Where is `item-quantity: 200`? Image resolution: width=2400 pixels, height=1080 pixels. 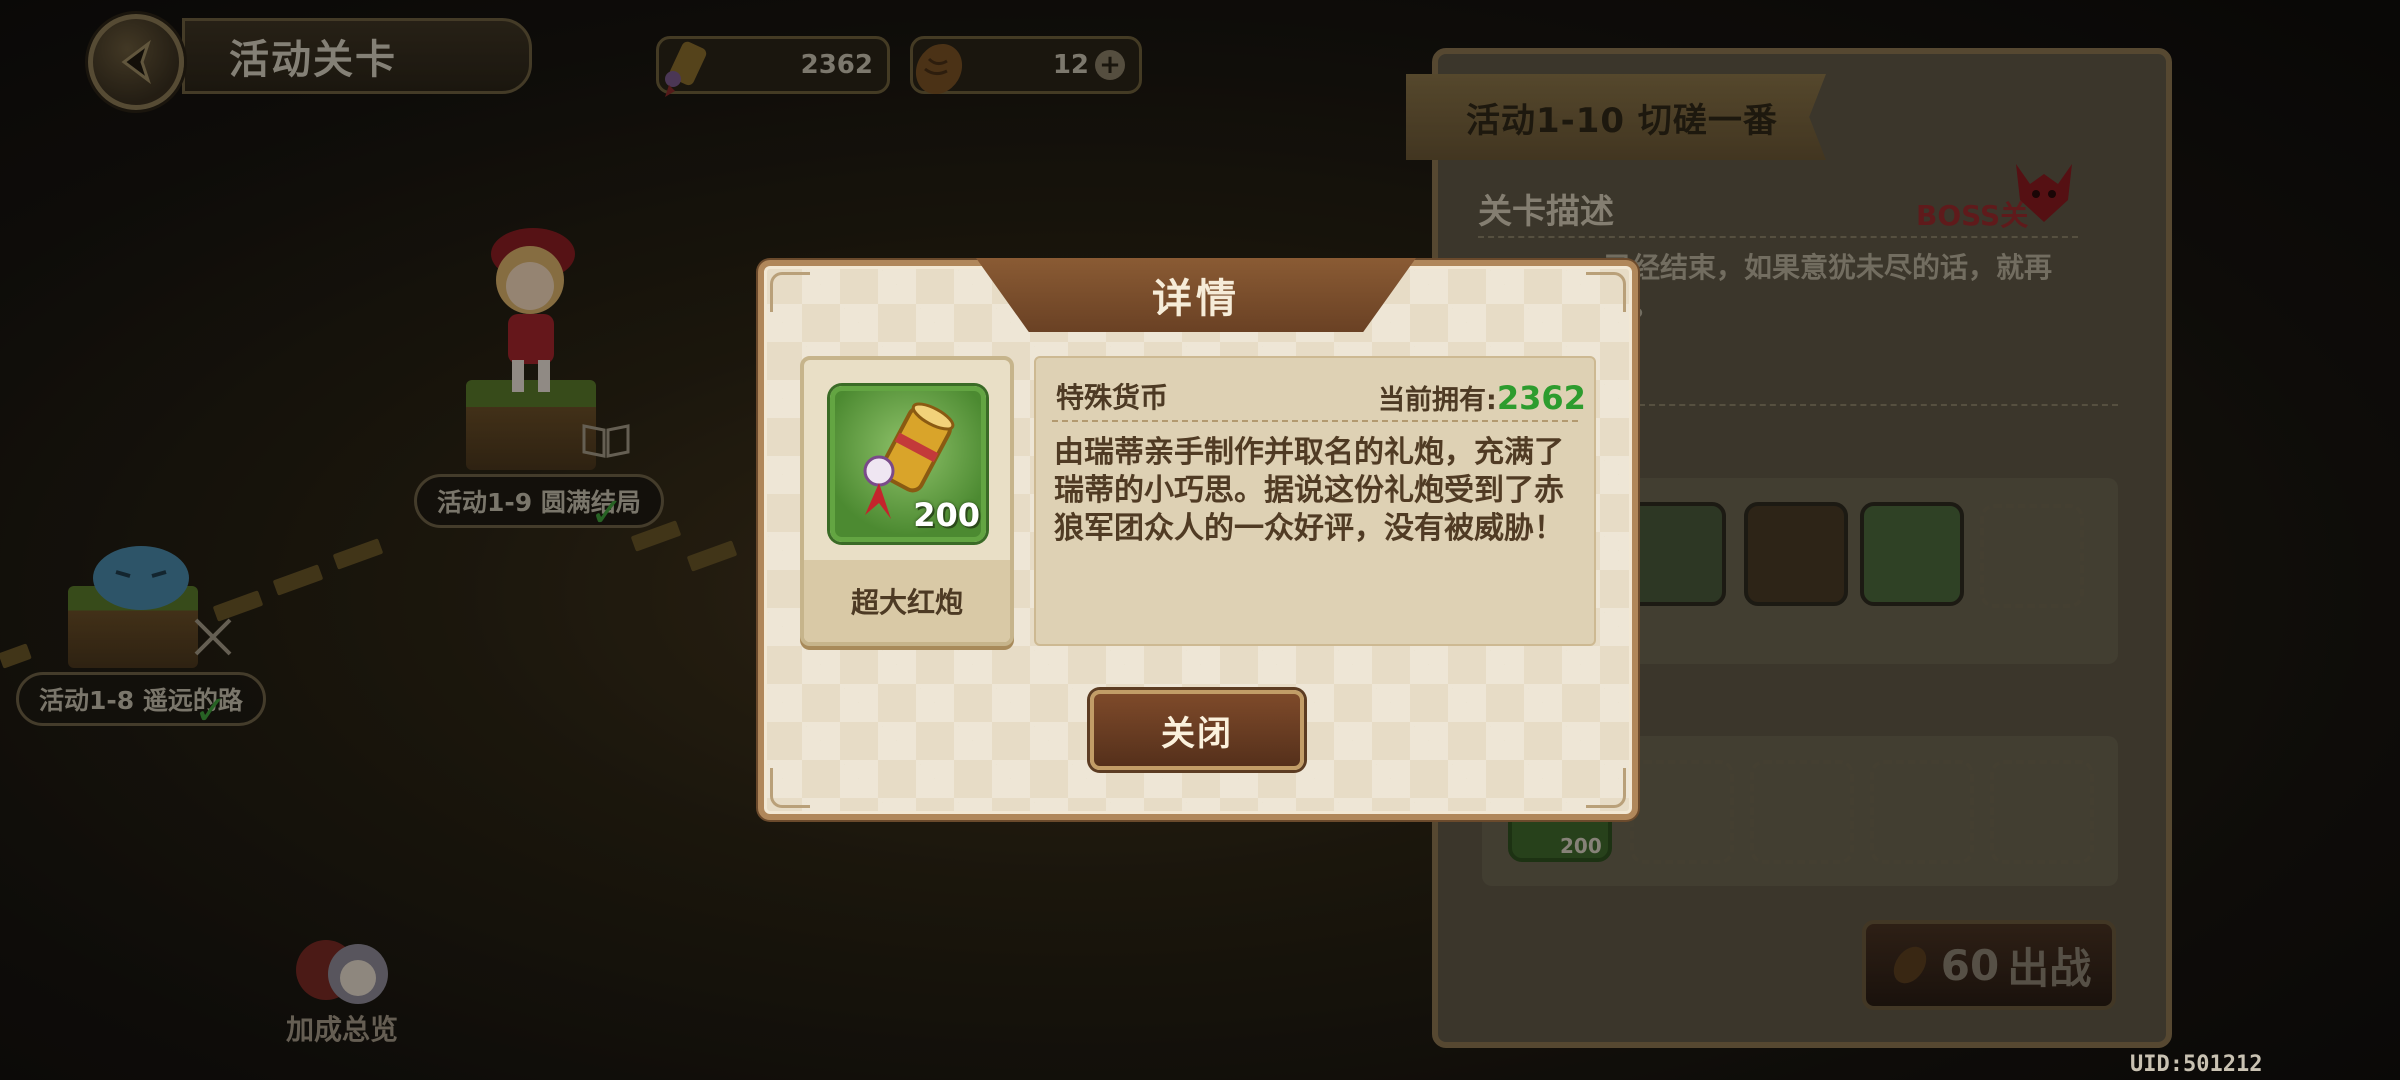 item-quantity: 200 is located at coordinates (946, 515).